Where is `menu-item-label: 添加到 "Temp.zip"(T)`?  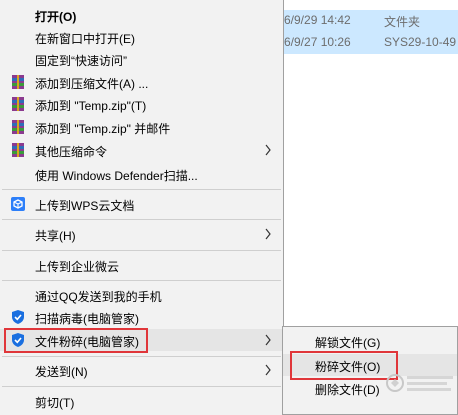
menu-item-label: 添加到 "Temp.zip"(T) is located at coordinates (91, 106).